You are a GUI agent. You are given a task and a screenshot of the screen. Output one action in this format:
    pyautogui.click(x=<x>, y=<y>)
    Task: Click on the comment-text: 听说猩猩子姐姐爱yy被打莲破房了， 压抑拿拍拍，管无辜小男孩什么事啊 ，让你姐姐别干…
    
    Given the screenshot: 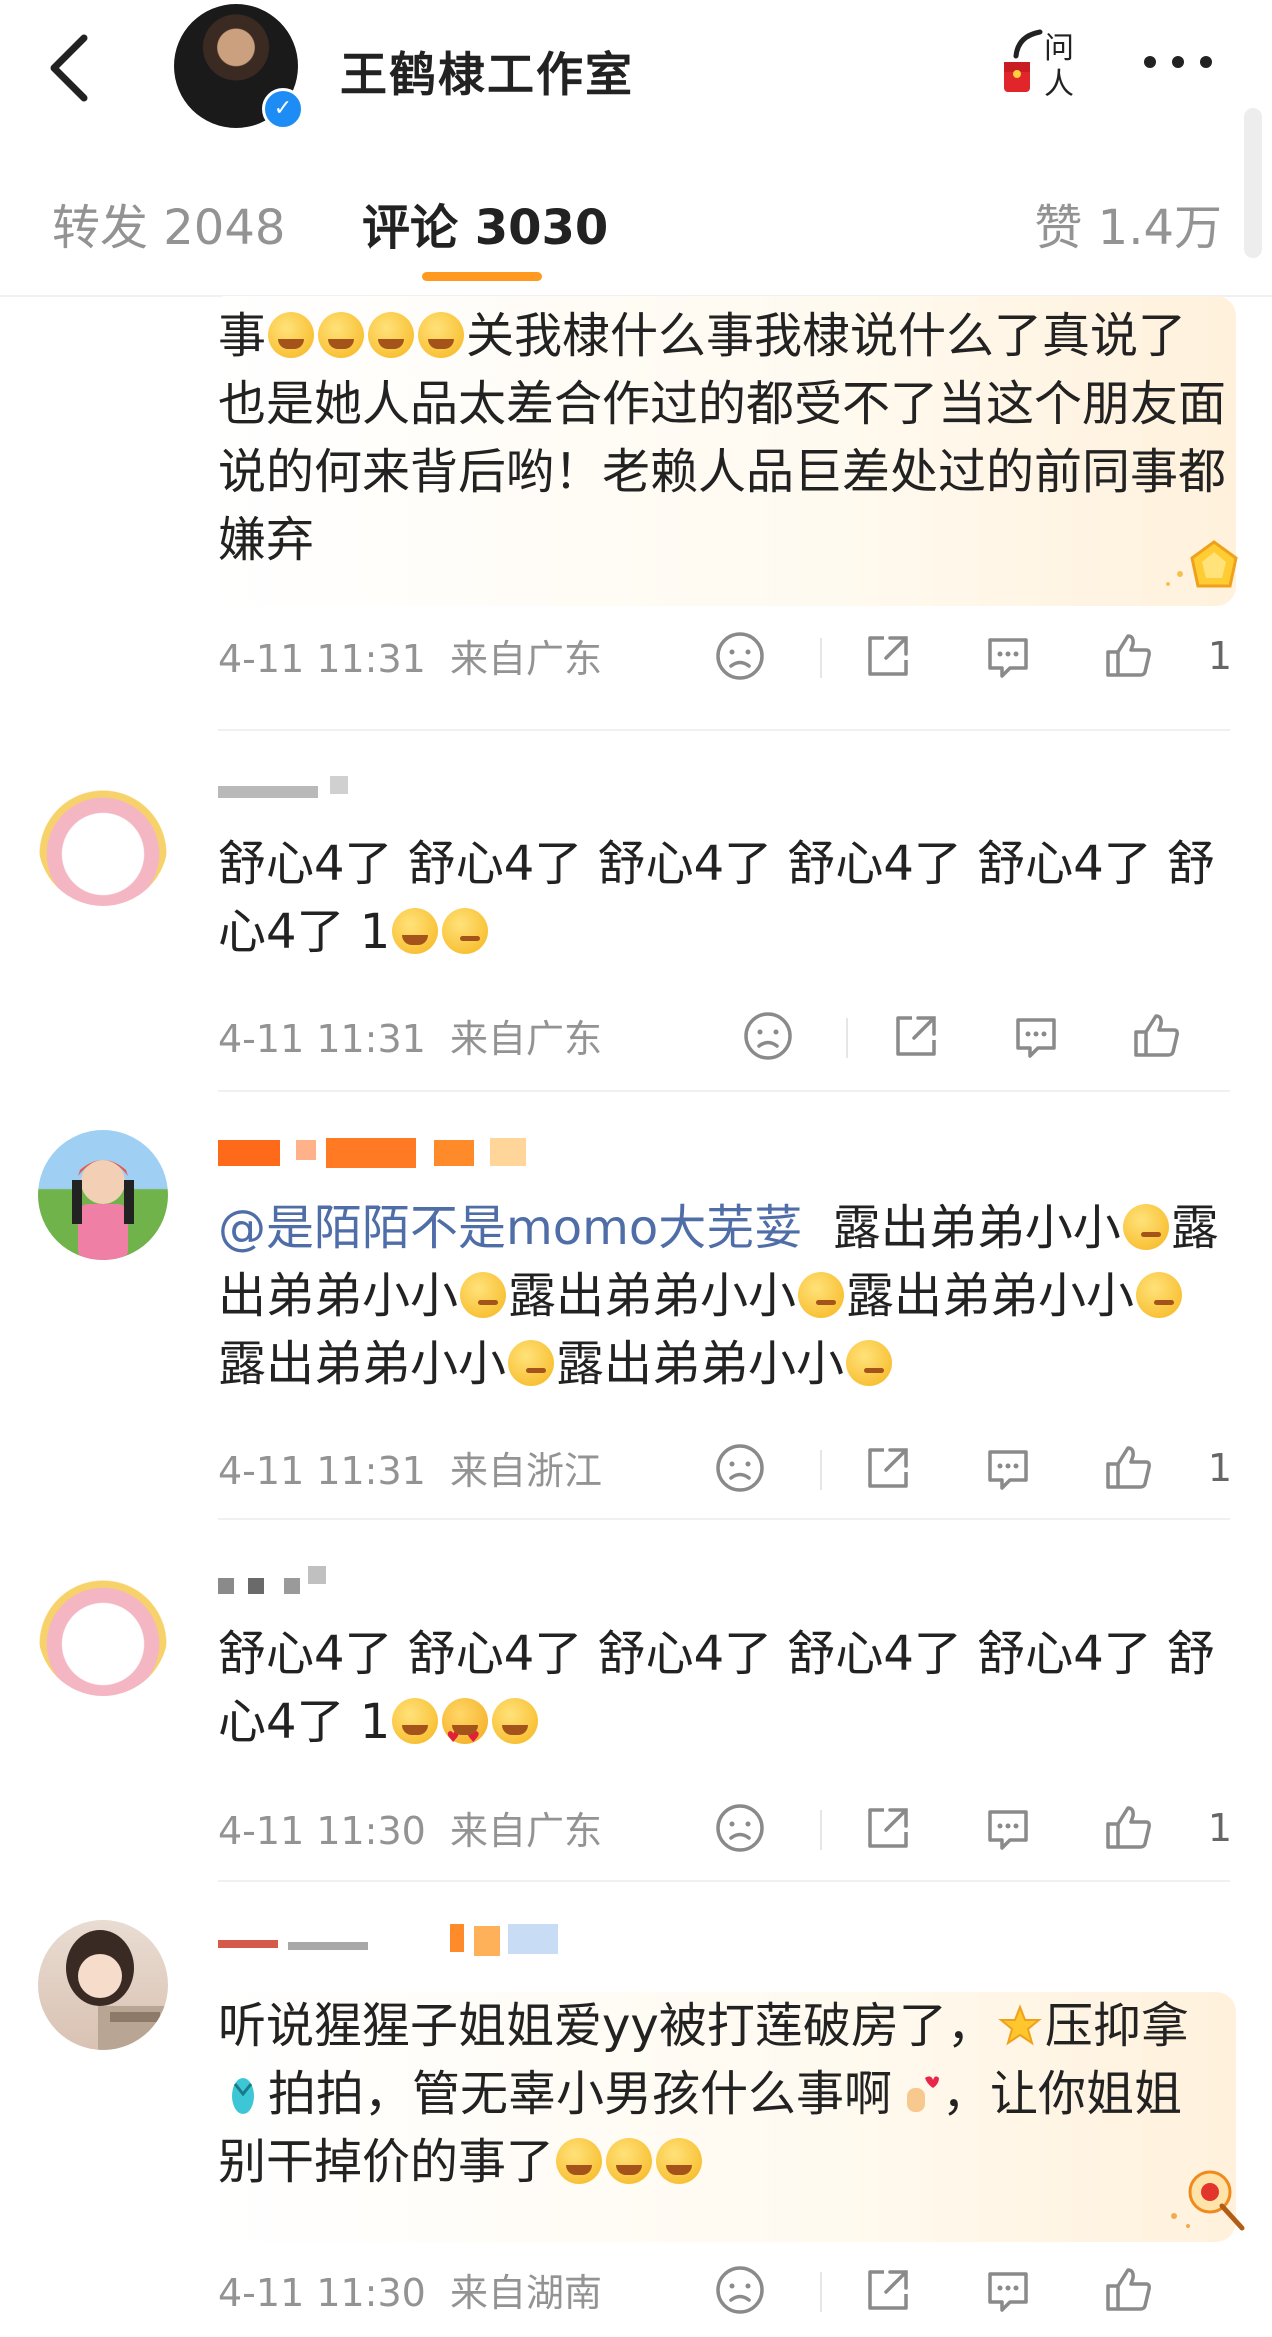 What is the action you would take?
    pyautogui.click(x=703, y=2094)
    